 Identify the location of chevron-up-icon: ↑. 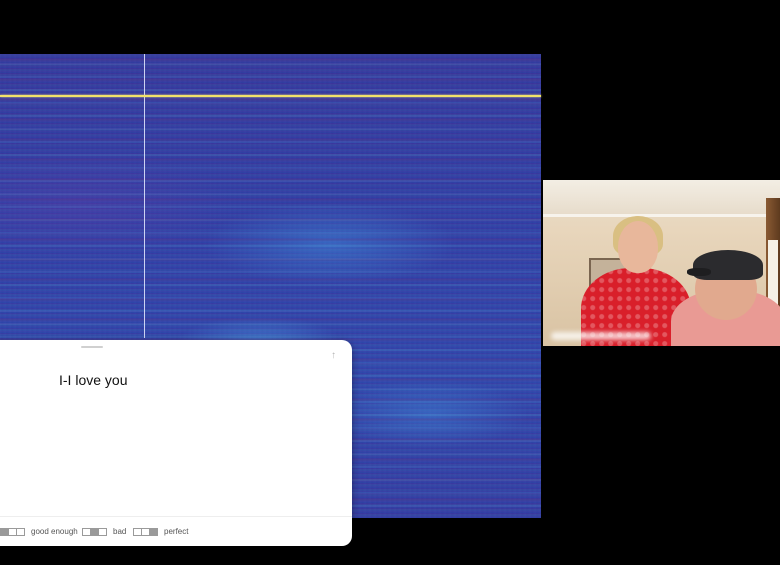
(333, 355).